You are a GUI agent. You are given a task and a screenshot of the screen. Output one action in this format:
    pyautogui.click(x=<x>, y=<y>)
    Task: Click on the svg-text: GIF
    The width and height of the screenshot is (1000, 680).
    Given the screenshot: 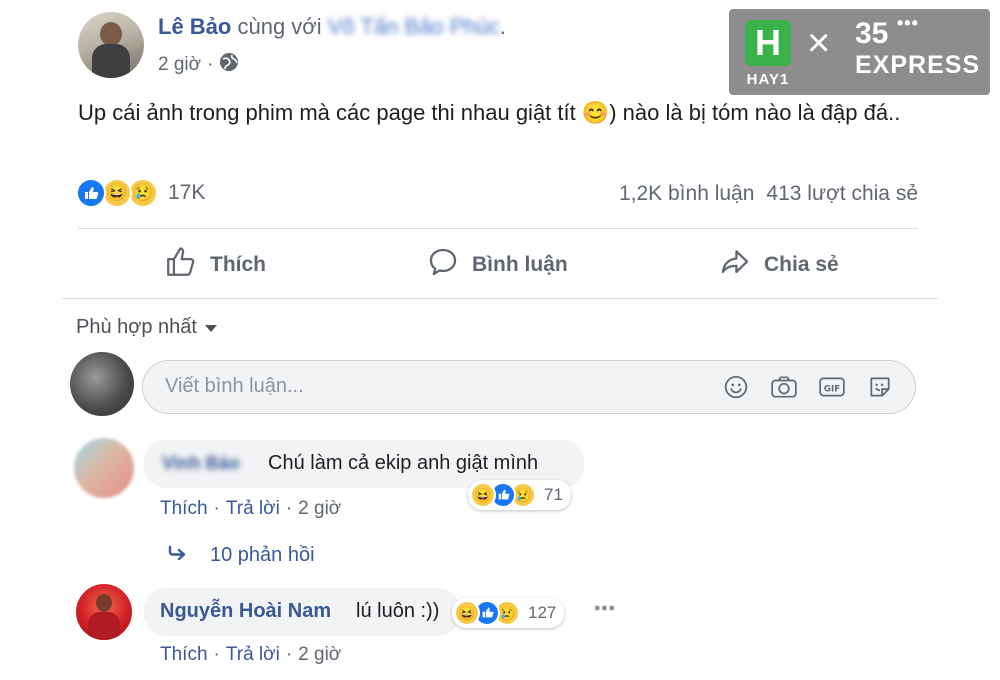 What is the action you would take?
    pyautogui.click(x=832, y=389)
    